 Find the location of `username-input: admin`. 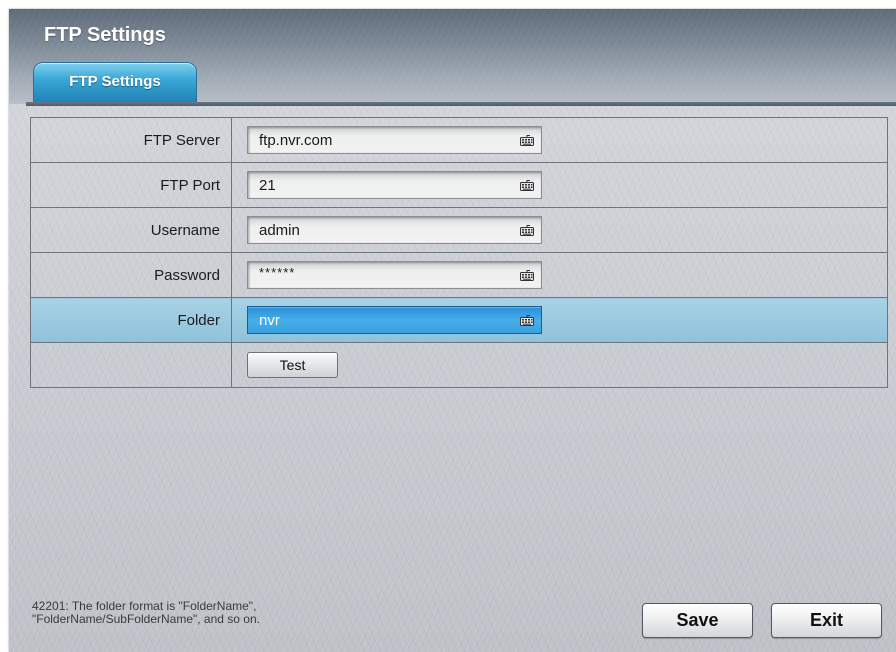

username-input: admin is located at coordinates (394, 230).